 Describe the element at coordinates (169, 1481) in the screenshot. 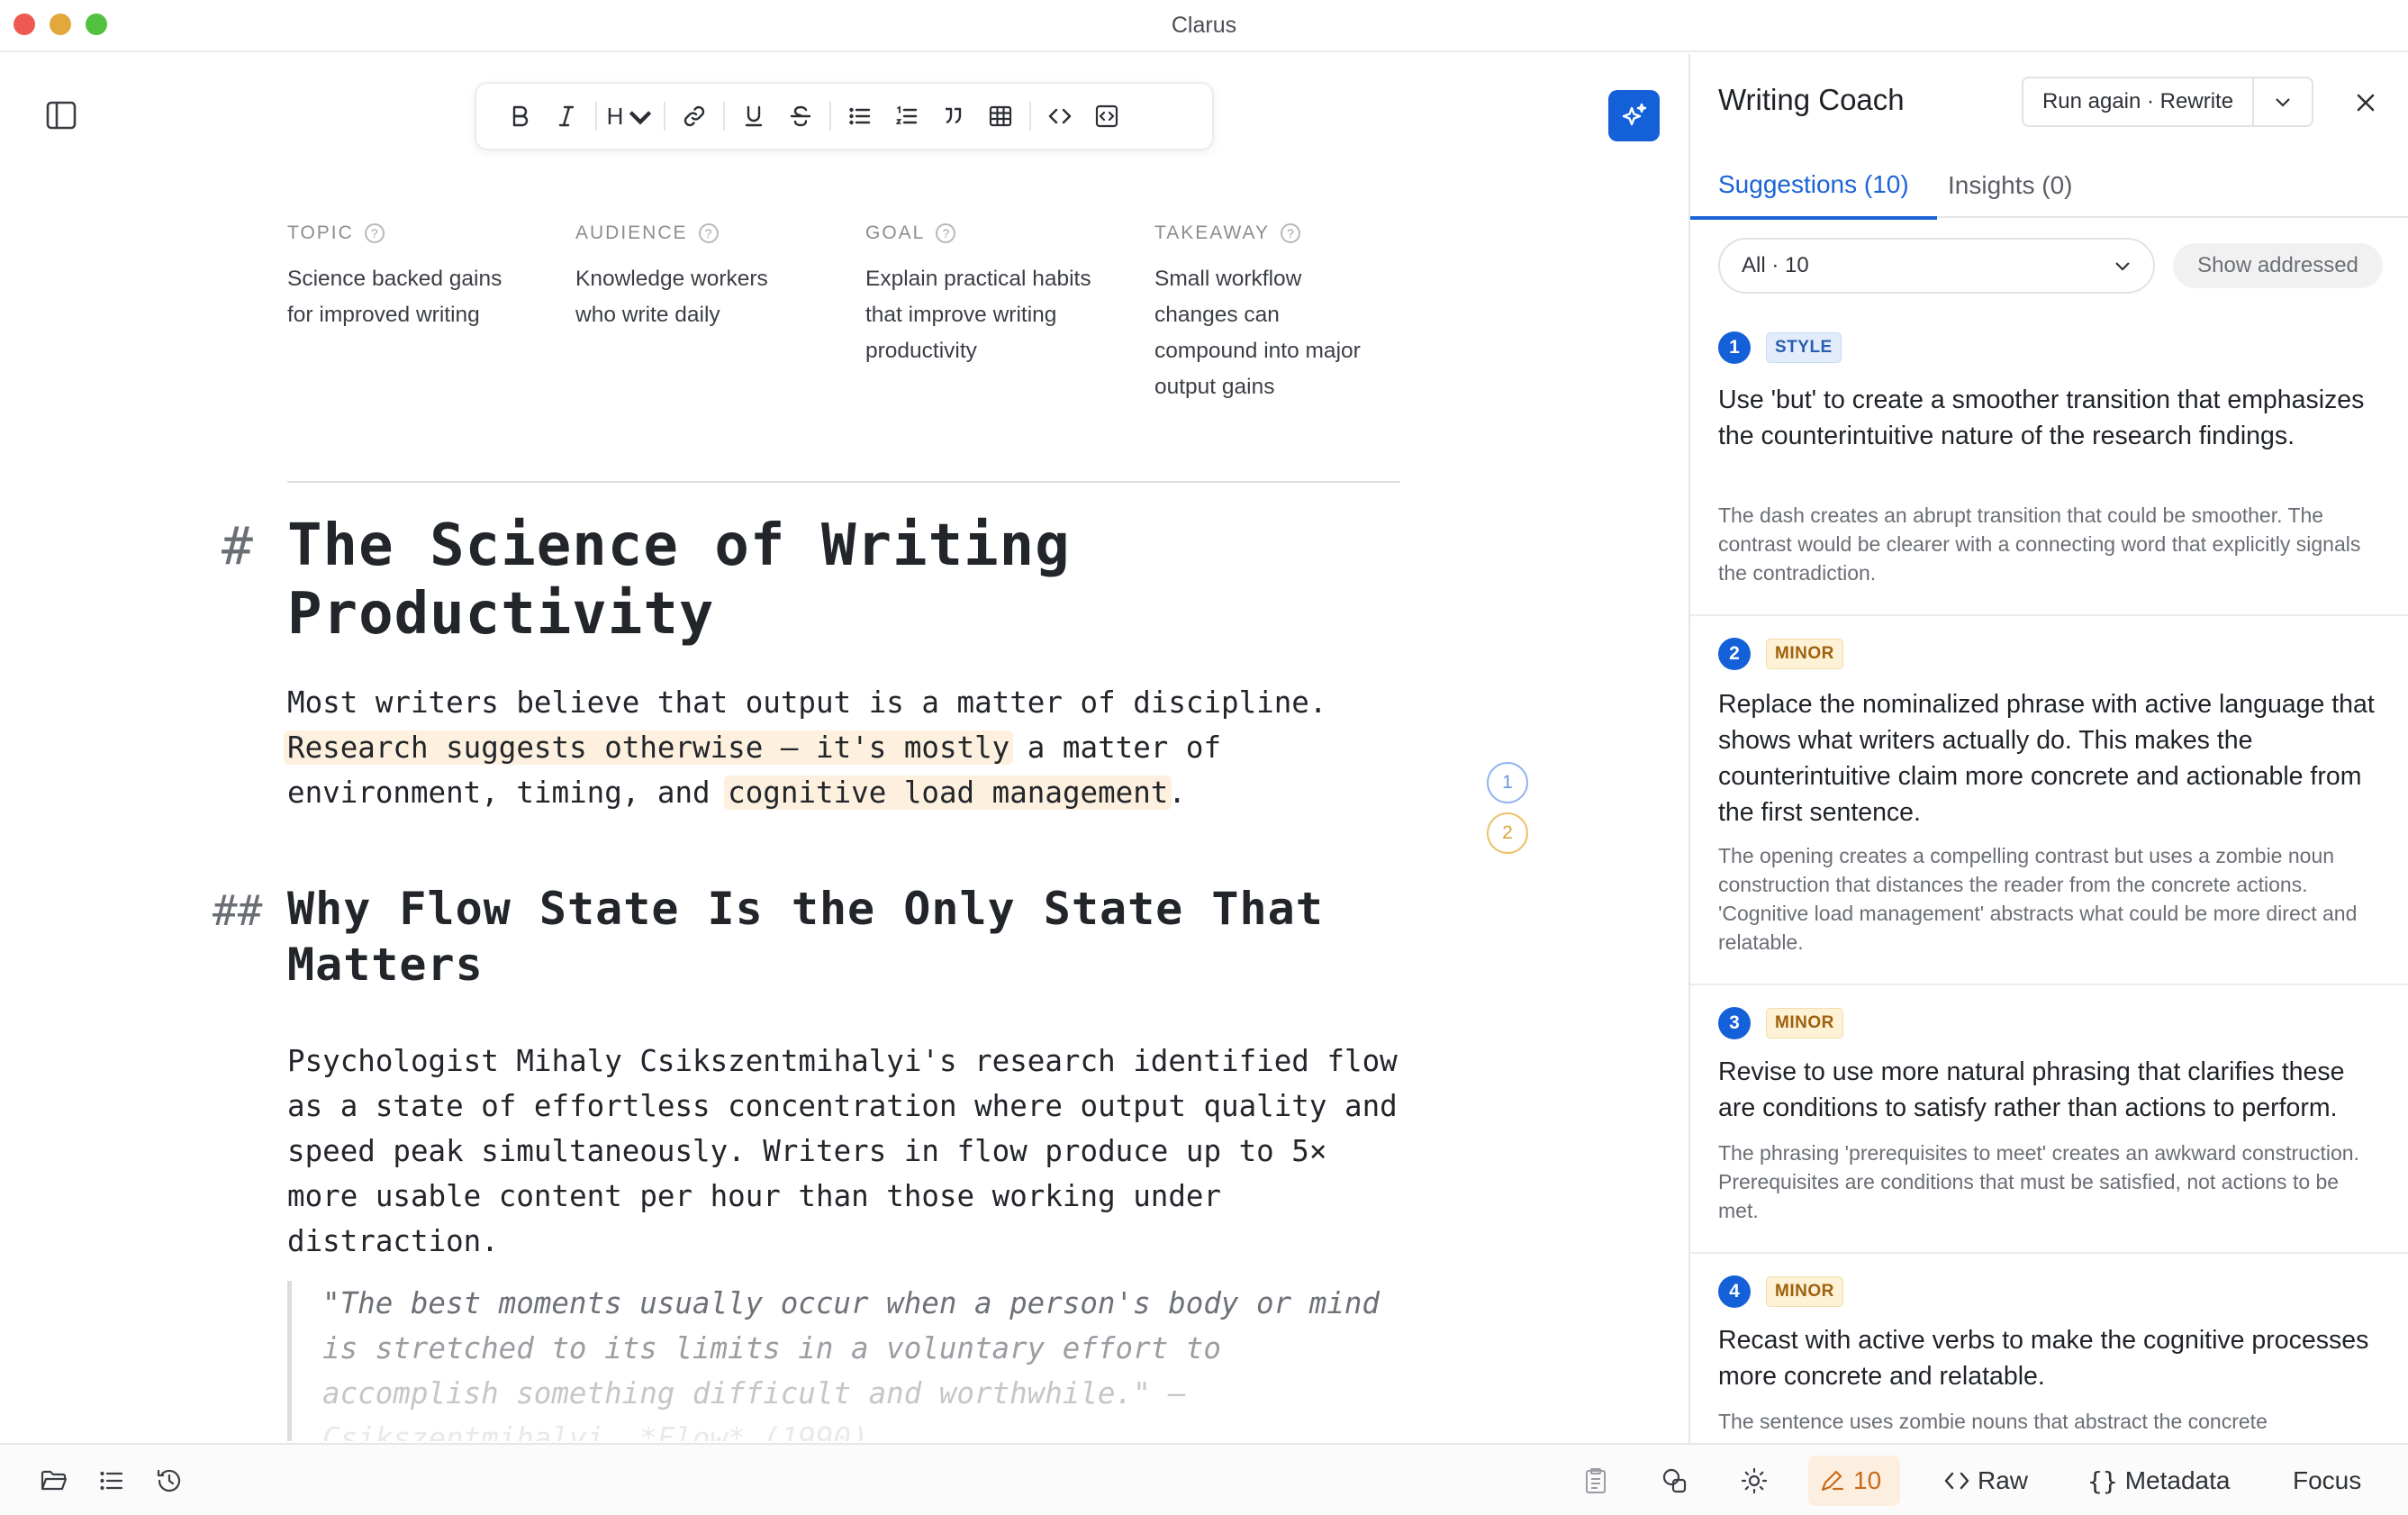

I see `history-icon` at that location.